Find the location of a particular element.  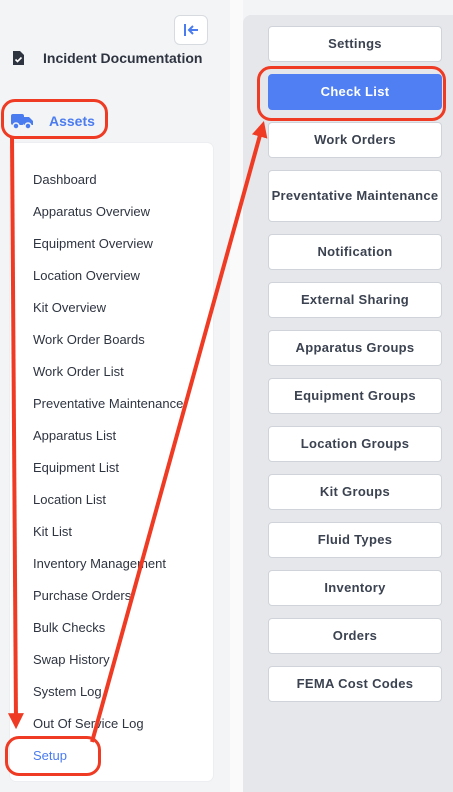

submenu-item-system-log: System Log is located at coordinates (67, 692).